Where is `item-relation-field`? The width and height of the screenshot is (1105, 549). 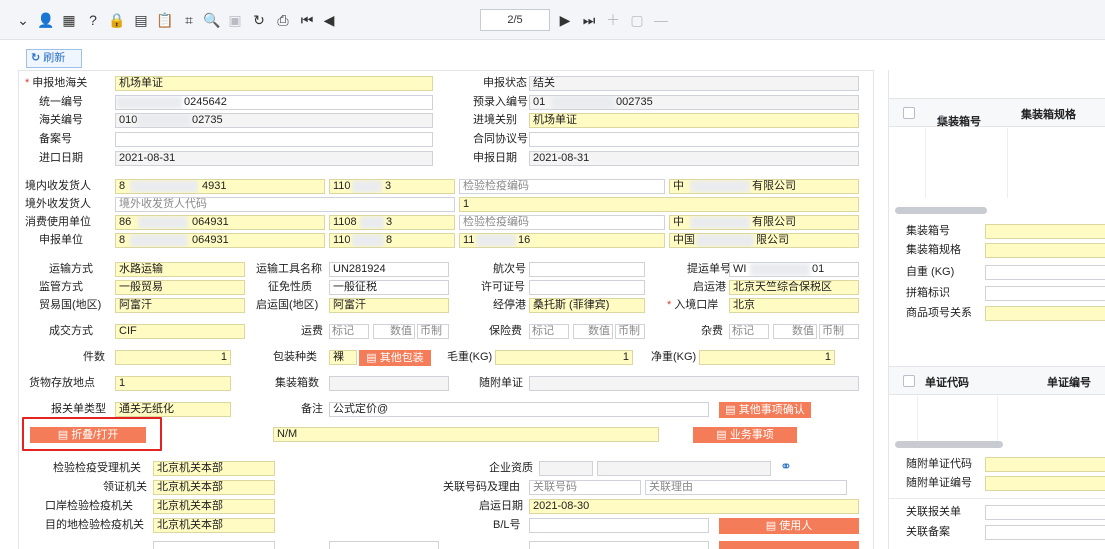 item-relation-field is located at coordinates (1045, 313).